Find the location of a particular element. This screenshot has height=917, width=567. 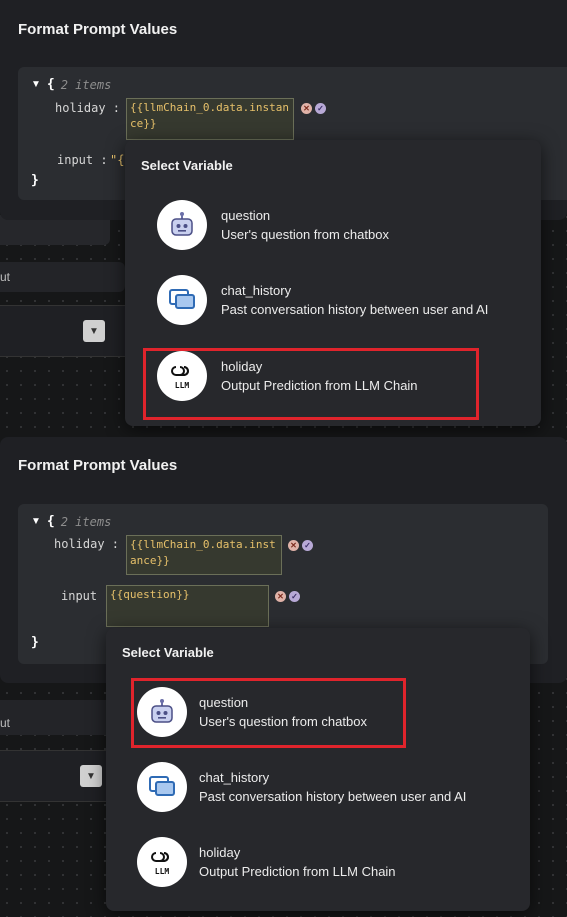

value-input-partial: "{ is located at coordinates (117, 160).